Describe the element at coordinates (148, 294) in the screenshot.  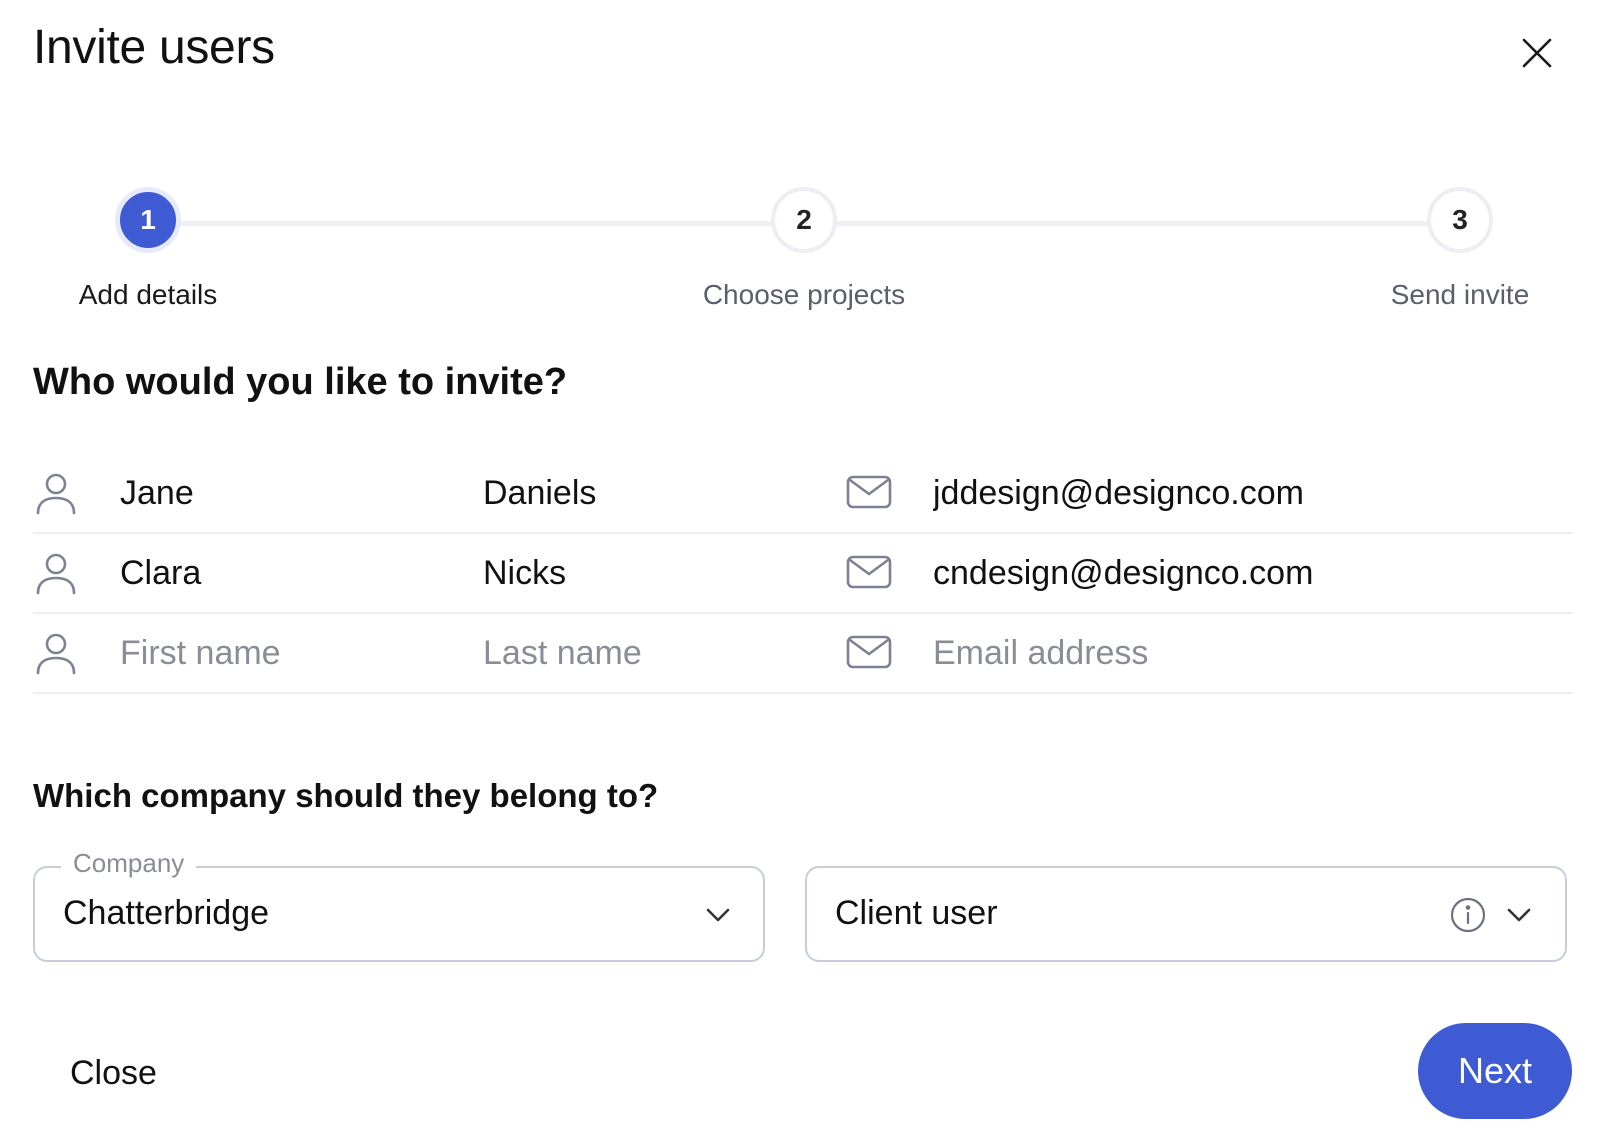
I see `step-1-label: Add details` at that location.